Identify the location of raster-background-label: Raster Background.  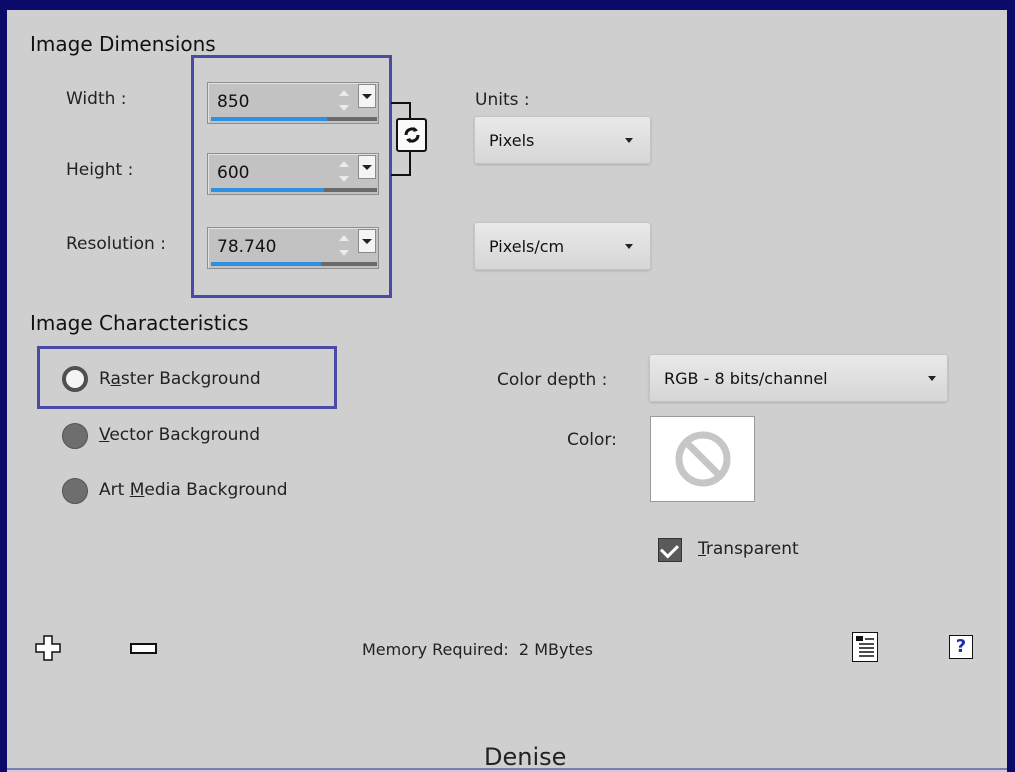
(180, 379).